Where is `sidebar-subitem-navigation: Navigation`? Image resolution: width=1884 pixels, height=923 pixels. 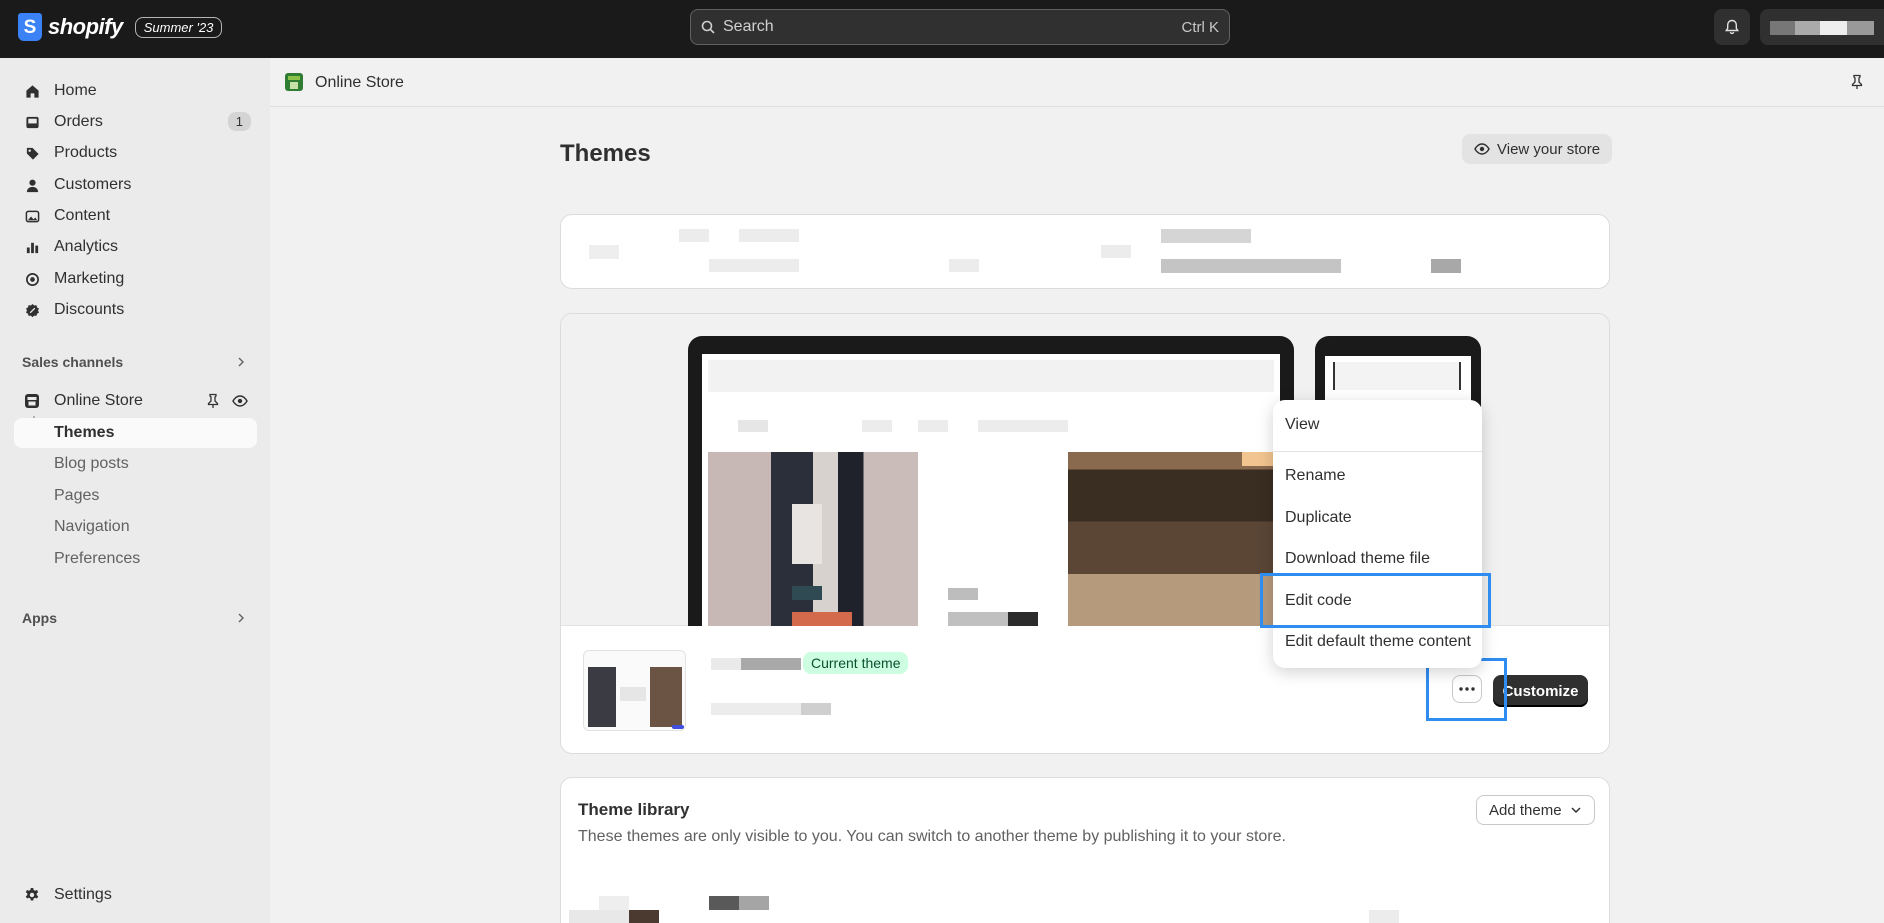
sidebar-subitem-navigation: Navigation is located at coordinates (135, 527).